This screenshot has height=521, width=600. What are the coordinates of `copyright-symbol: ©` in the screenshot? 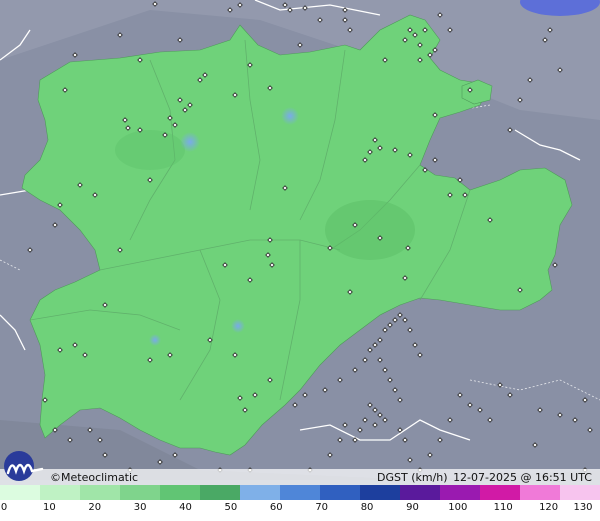 It's located at (55, 477).